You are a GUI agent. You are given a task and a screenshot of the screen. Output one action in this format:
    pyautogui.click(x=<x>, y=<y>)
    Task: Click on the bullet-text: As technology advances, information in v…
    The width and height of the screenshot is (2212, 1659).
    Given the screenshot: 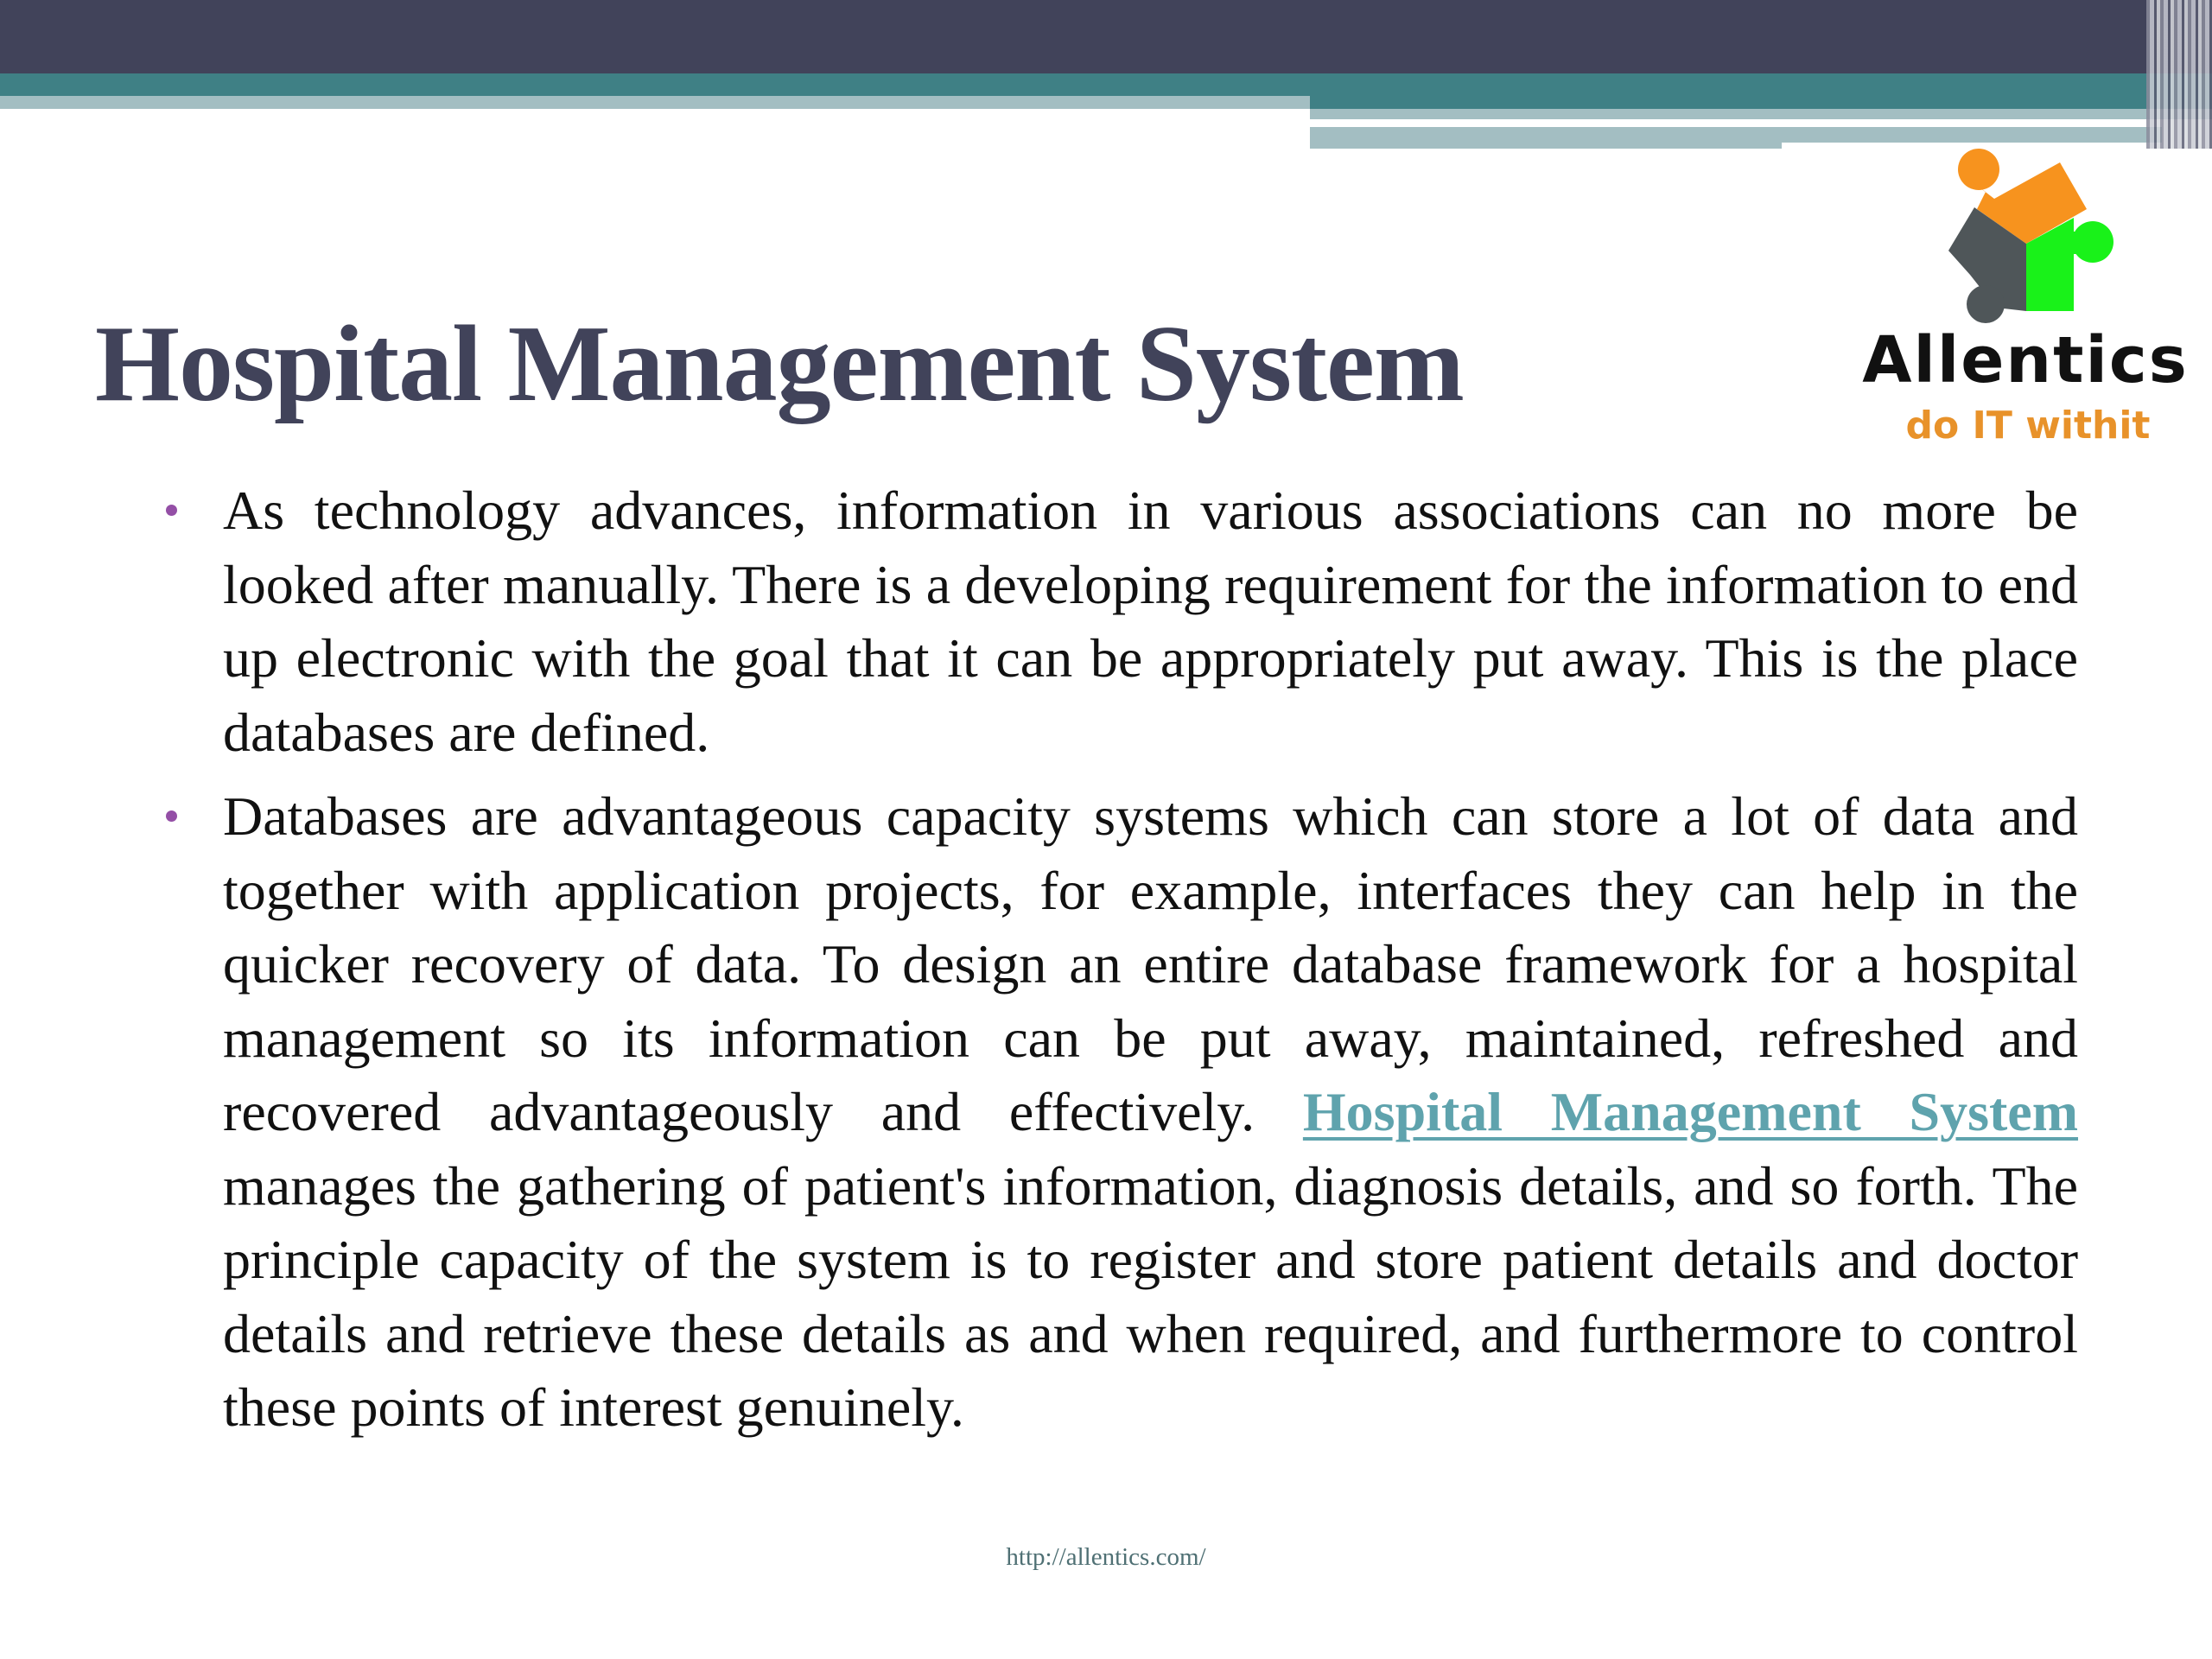 What is the action you would take?
    pyautogui.click(x=1150, y=621)
    